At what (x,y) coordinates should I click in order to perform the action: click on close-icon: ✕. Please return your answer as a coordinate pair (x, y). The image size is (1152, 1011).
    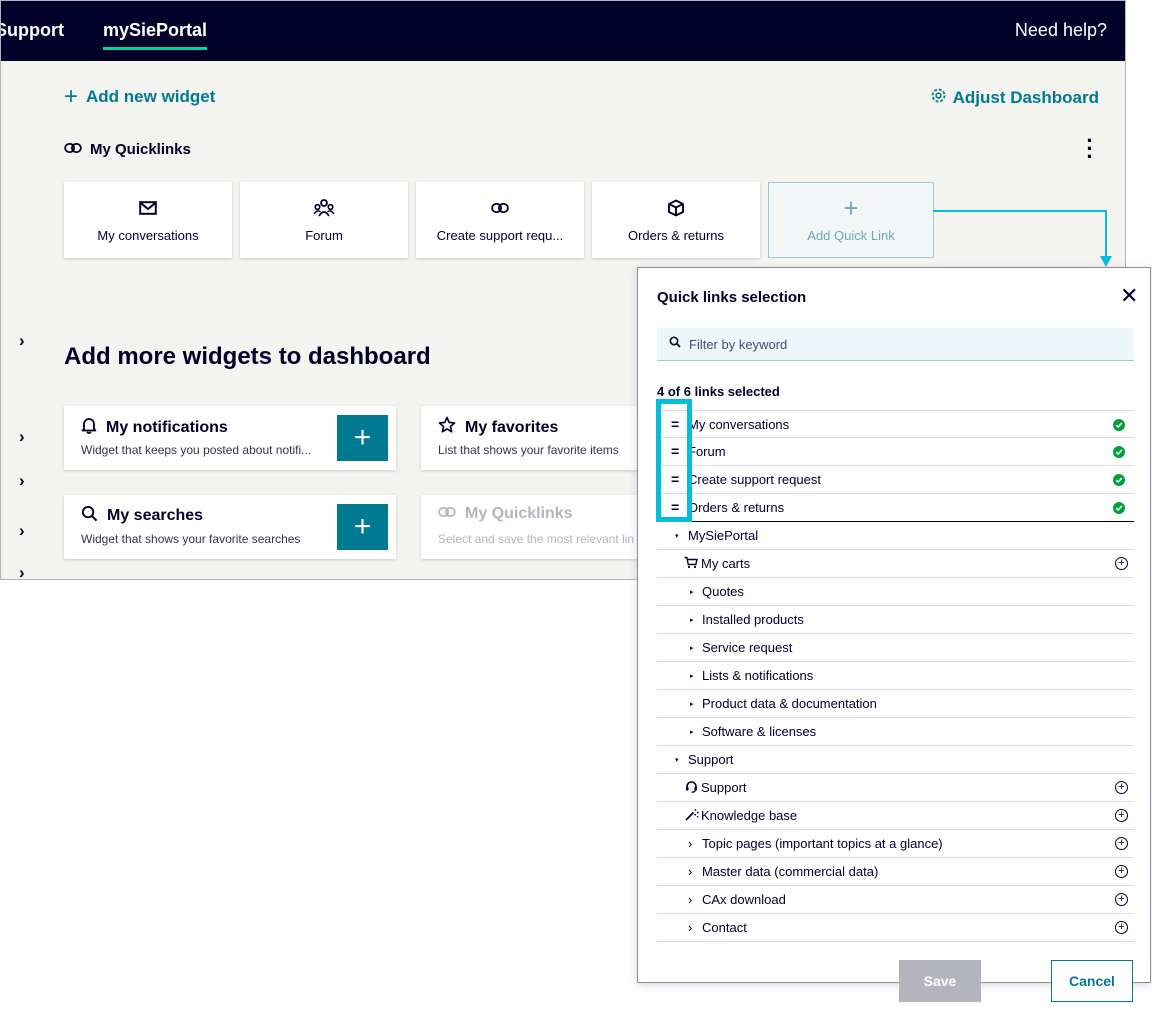
    Looking at the image, I should click on (1129, 296).